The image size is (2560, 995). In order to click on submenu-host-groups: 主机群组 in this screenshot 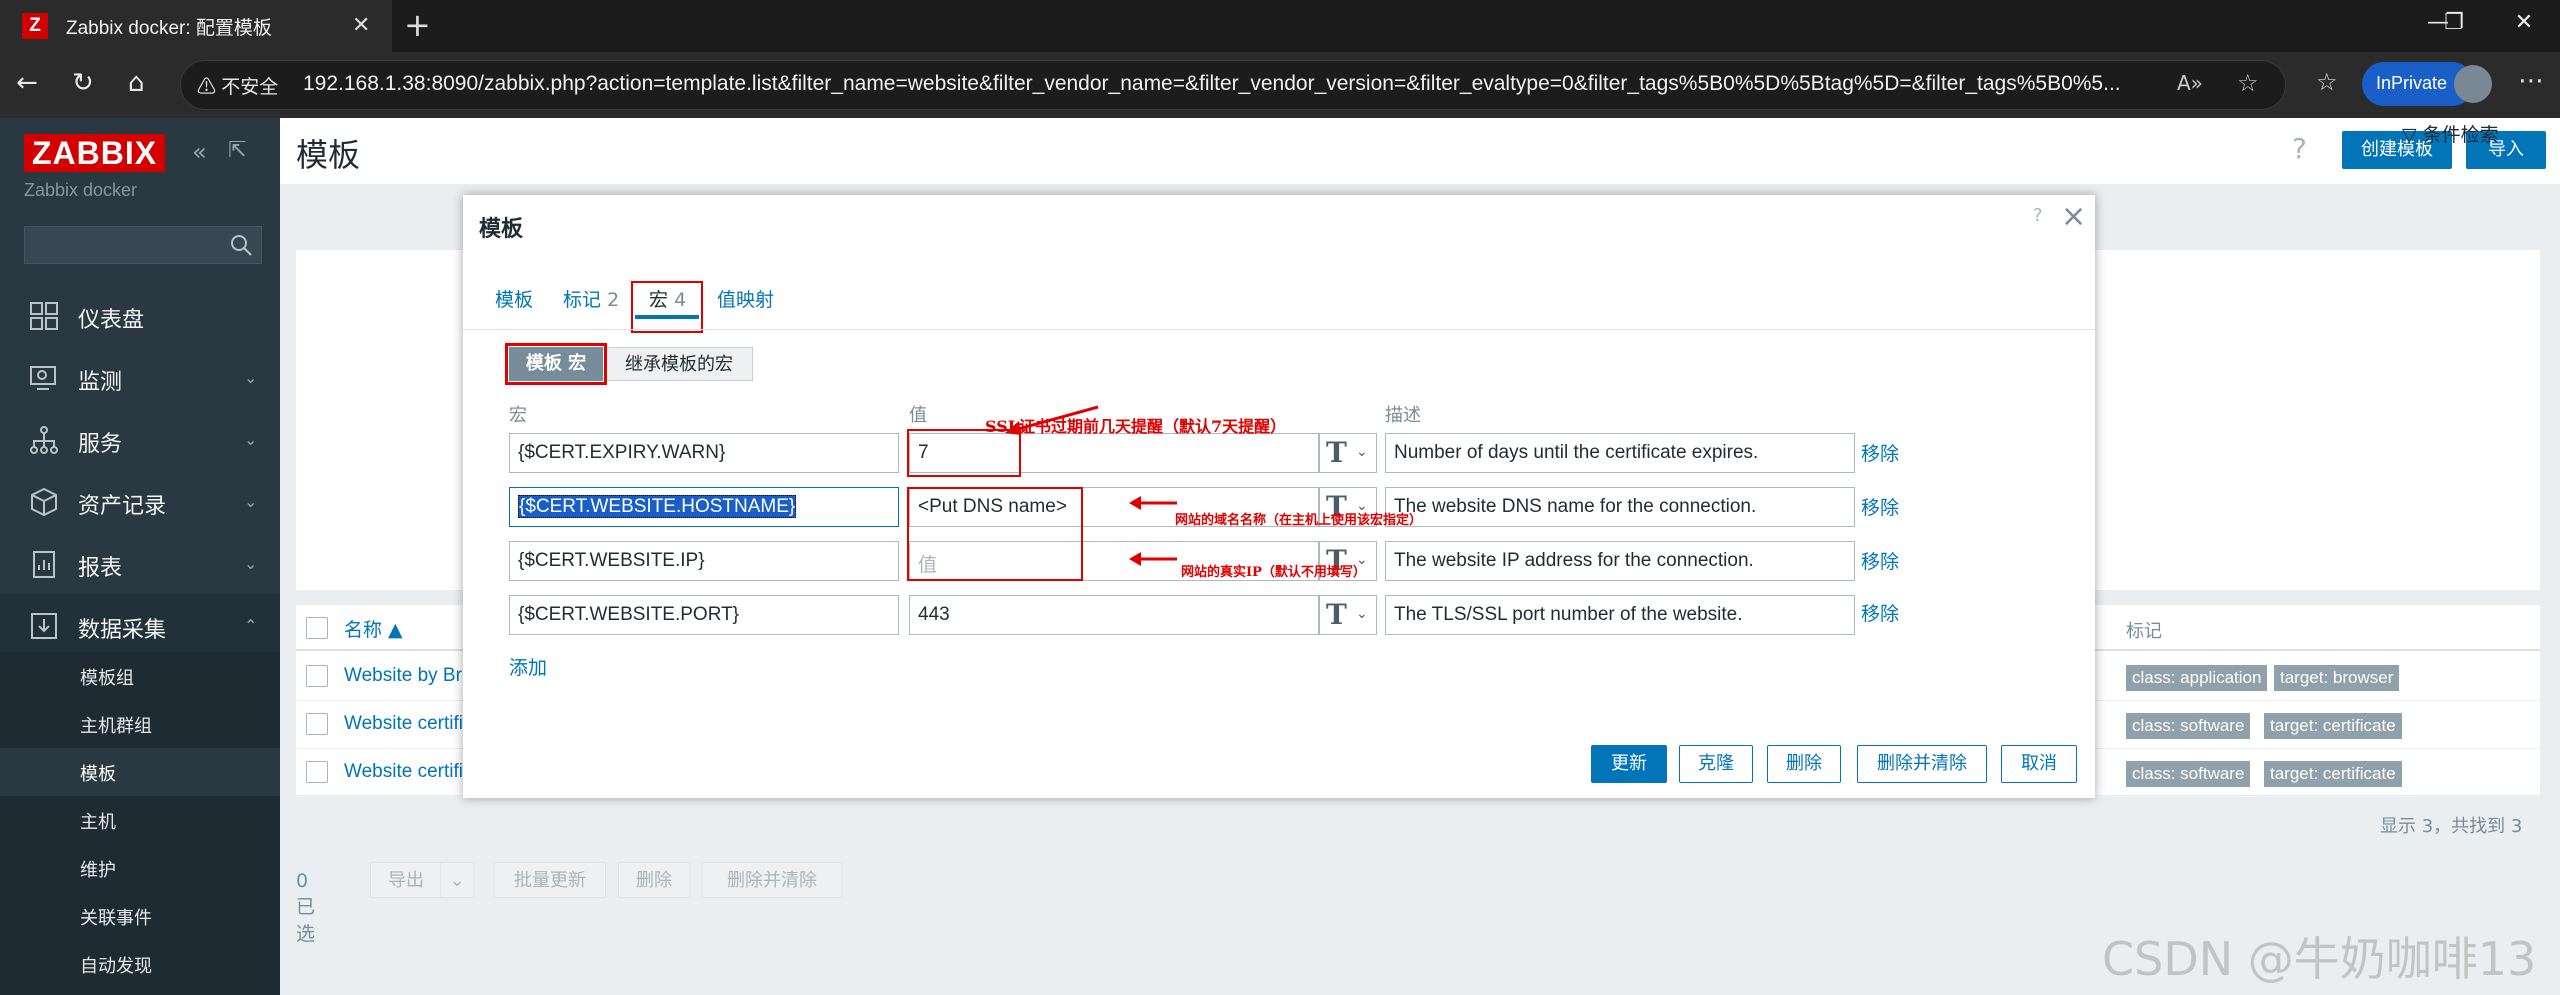, I will do `click(140, 724)`.